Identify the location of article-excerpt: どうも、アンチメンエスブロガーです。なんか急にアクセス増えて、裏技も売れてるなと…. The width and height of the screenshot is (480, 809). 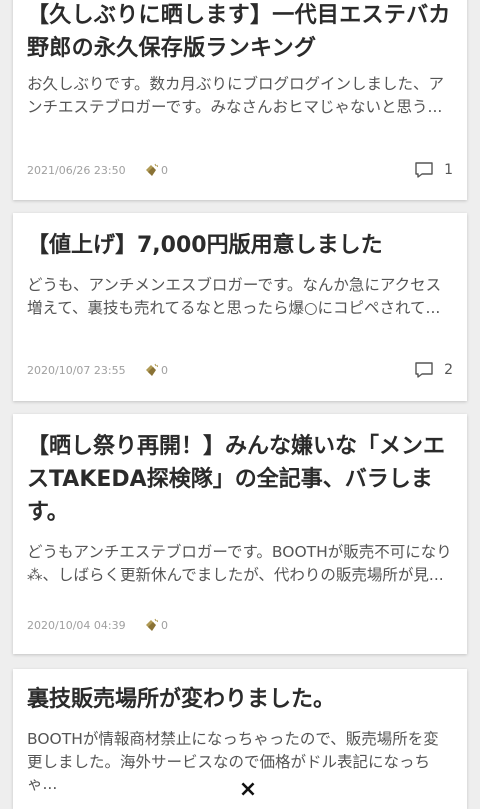
(234, 296).